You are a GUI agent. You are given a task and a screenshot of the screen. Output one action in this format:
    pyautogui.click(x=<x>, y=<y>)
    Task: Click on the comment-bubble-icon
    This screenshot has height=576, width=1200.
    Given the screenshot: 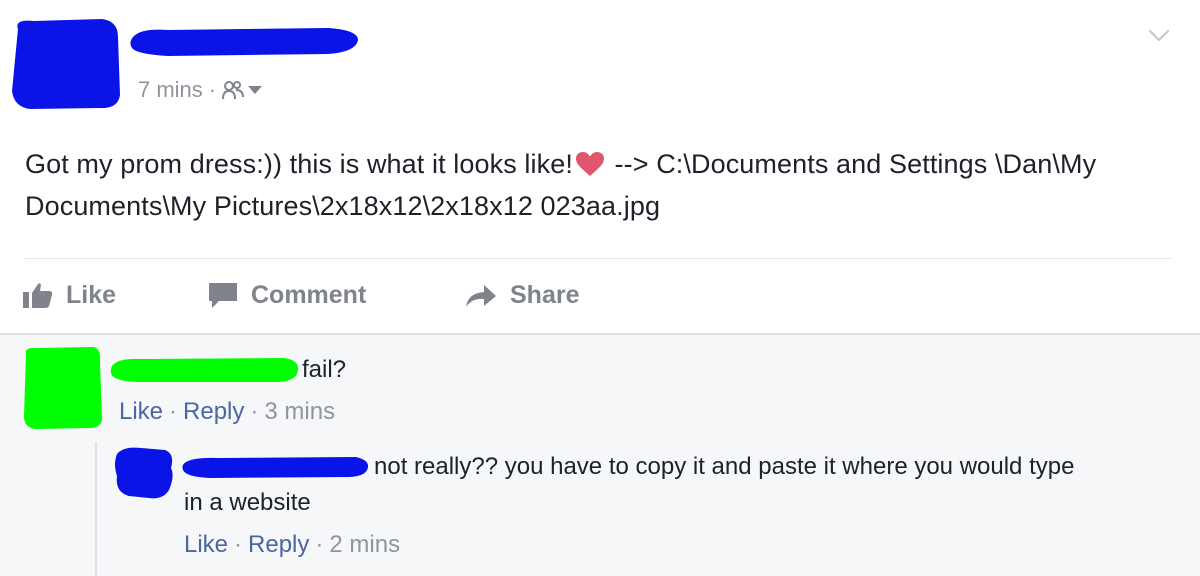 What is the action you would take?
    pyautogui.click(x=223, y=295)
    